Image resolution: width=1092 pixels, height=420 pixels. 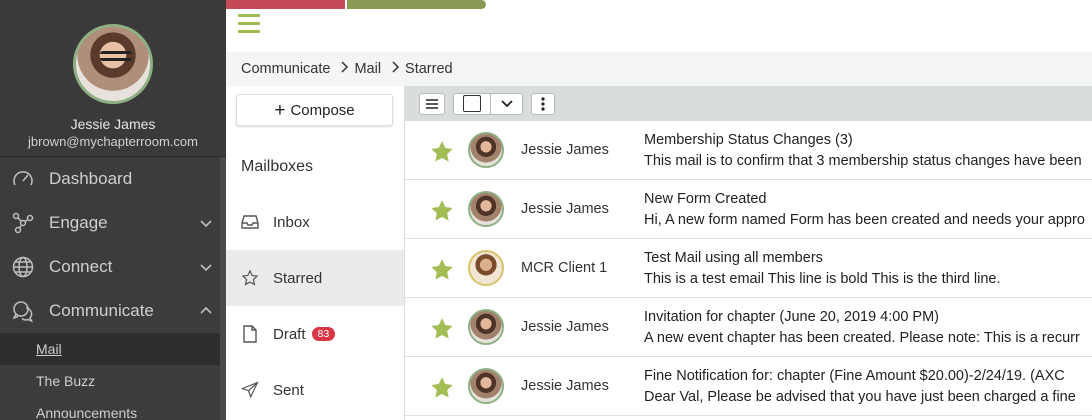 I want to click on more-vertical-icon, so click(x=543, y=103).